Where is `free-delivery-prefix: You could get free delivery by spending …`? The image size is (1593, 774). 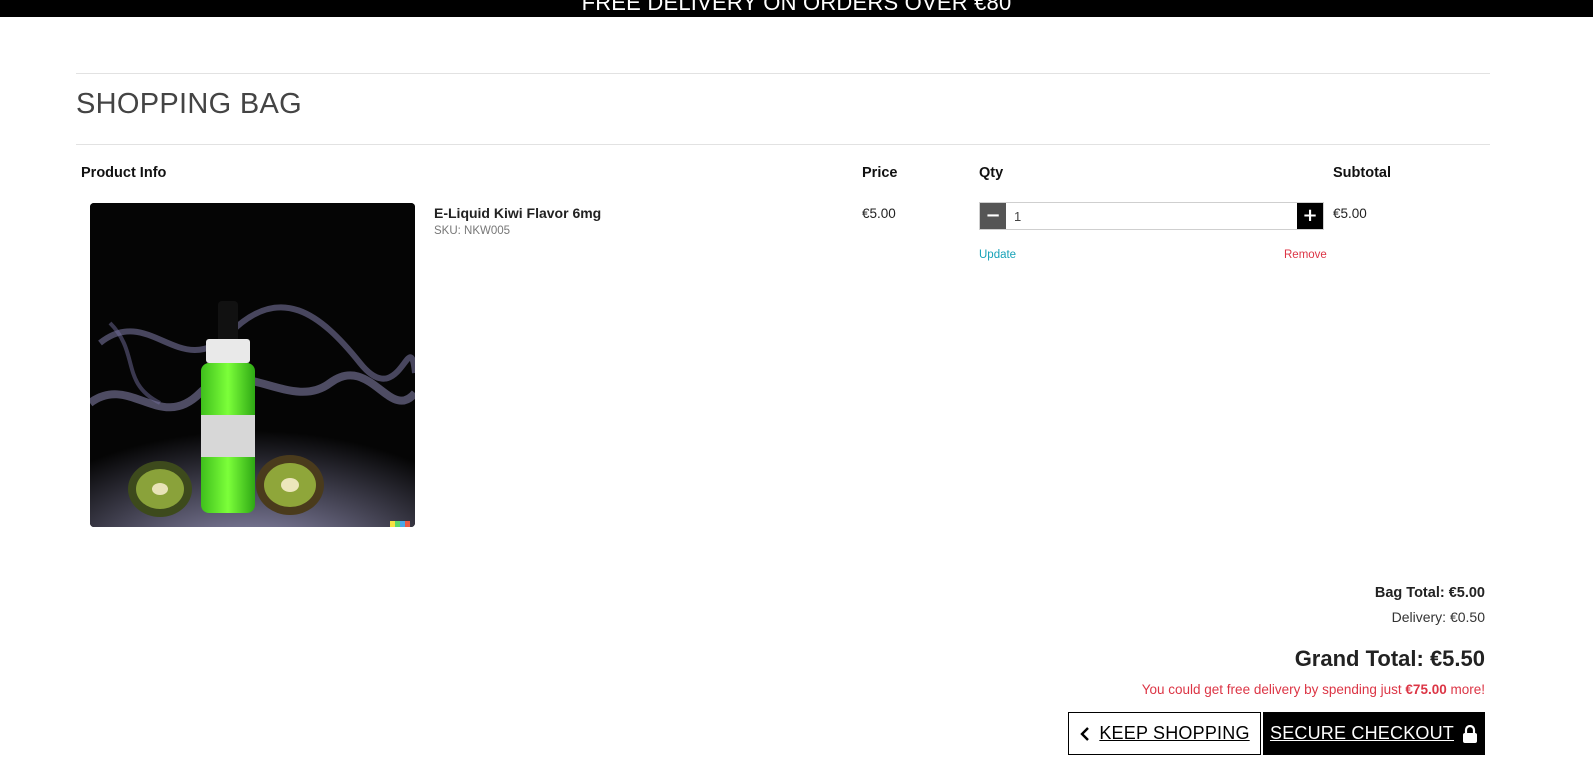 free-delivery-prefix: You could get free delivery by spending … is located at coordinates (1271, 689).